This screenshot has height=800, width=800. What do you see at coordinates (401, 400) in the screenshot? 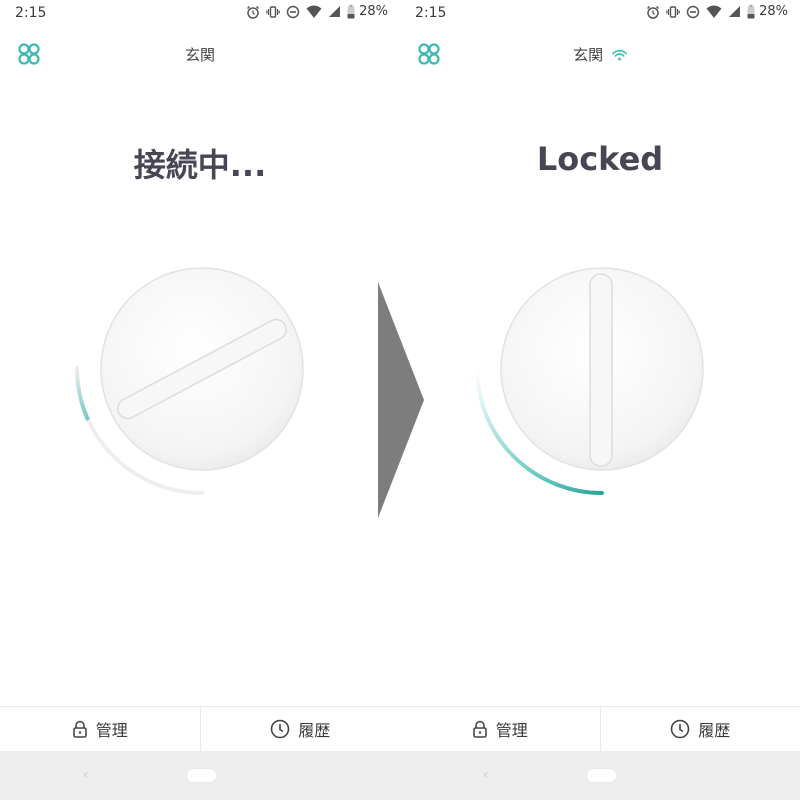
I see `transition-arrow-icon` at bounding box center [401, 400].